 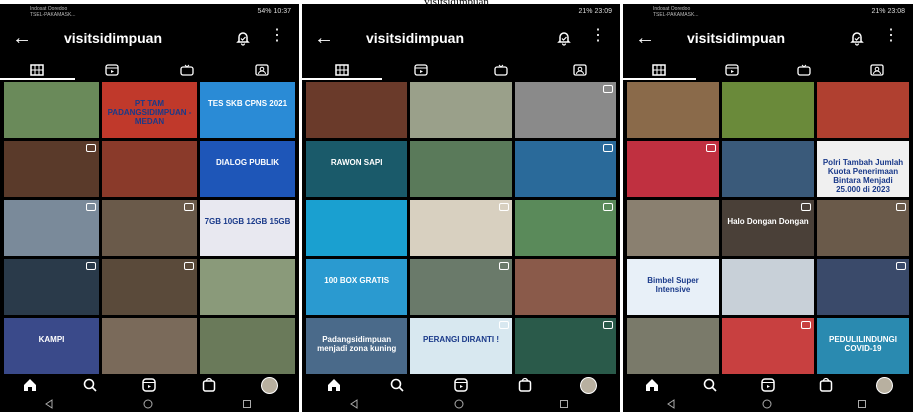 I want to click on post-thumbnail: RAWON SAPI, so click(x=357, y=169).